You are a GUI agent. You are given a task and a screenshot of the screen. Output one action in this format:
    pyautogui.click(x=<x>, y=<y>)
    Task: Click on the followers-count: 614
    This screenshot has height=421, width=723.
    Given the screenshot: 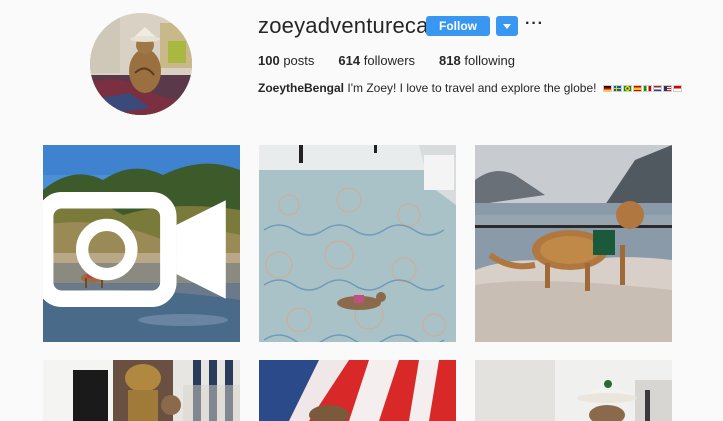 What is the action you would take?
    pyautogui.click(x=349, y=60)
    